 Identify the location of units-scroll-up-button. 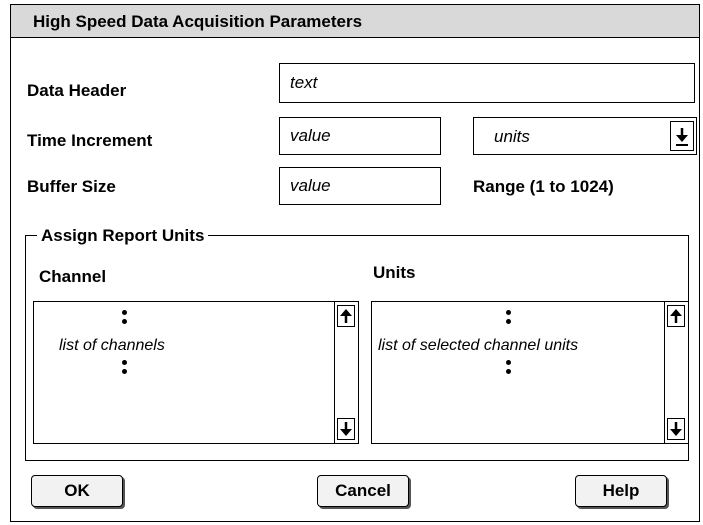
(676, 316).